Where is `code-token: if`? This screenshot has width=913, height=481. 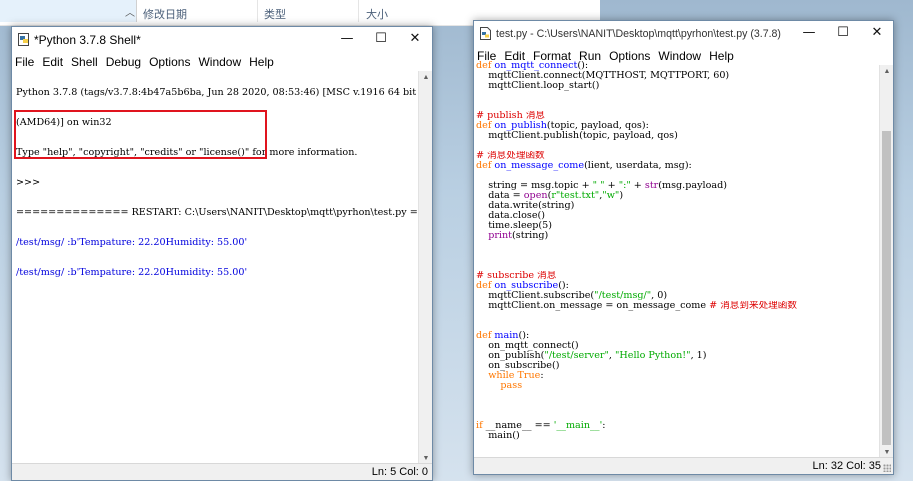
code-token: if is located at coordinates (479, 426).